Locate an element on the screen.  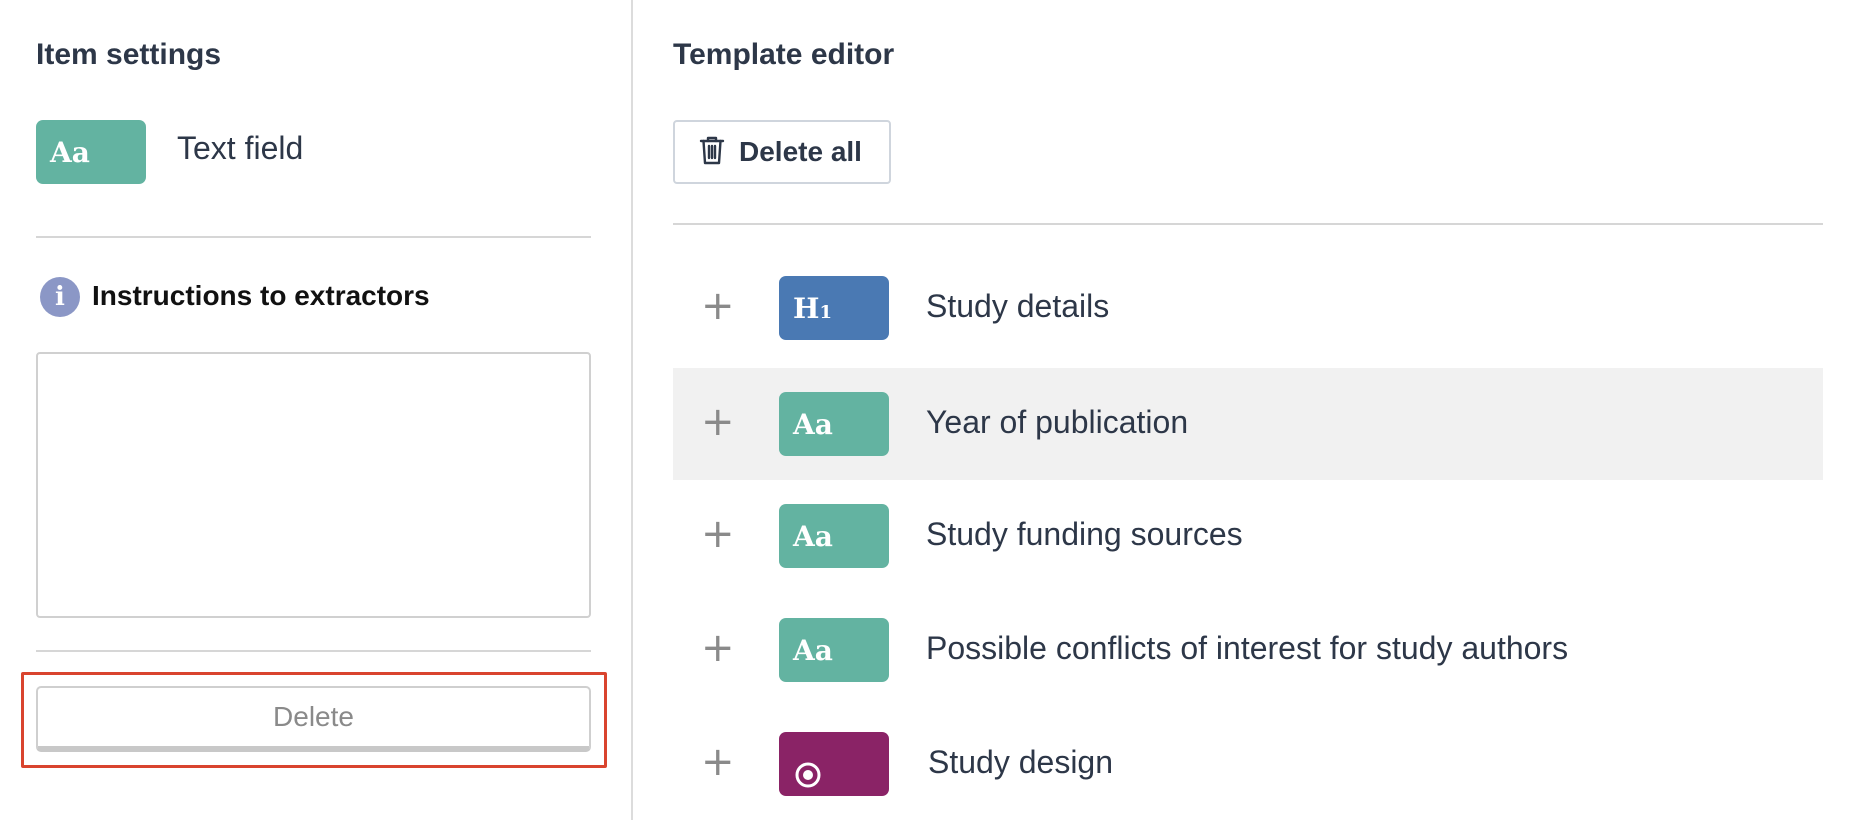
text-field-type-icon: Aa is located at coordinates (91, 152).